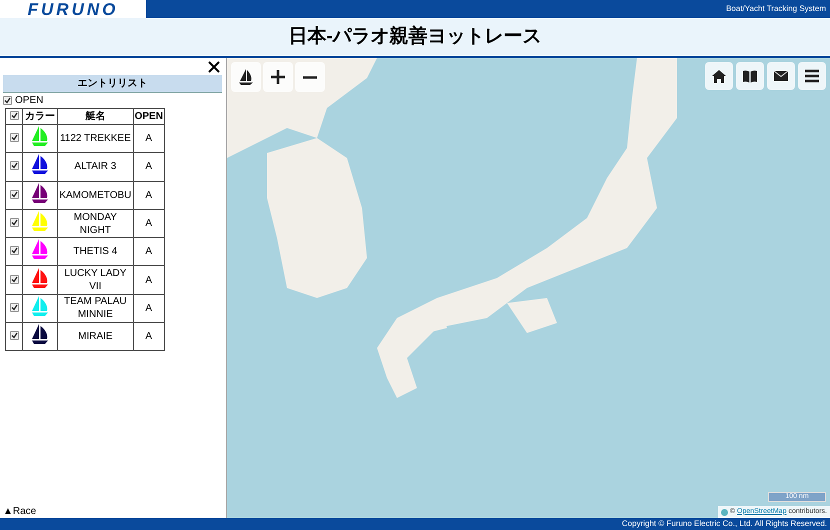 Image resolution: width=830 pixels, height=530 pixels. I want to click on leaflet-icon, so click(724, 512).